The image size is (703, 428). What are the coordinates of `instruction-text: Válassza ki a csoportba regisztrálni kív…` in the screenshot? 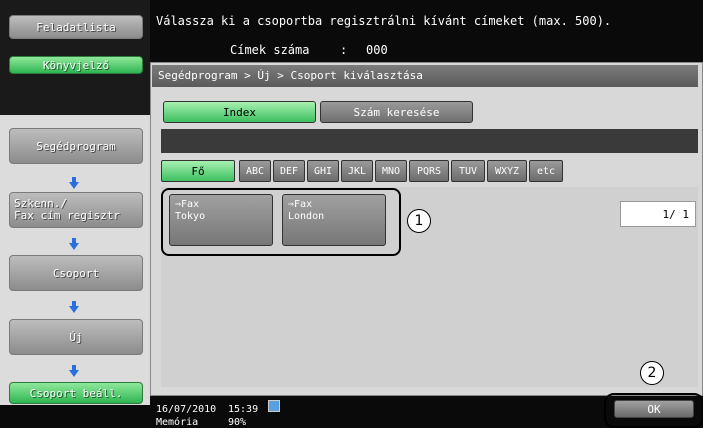 It's located at (384, 21).